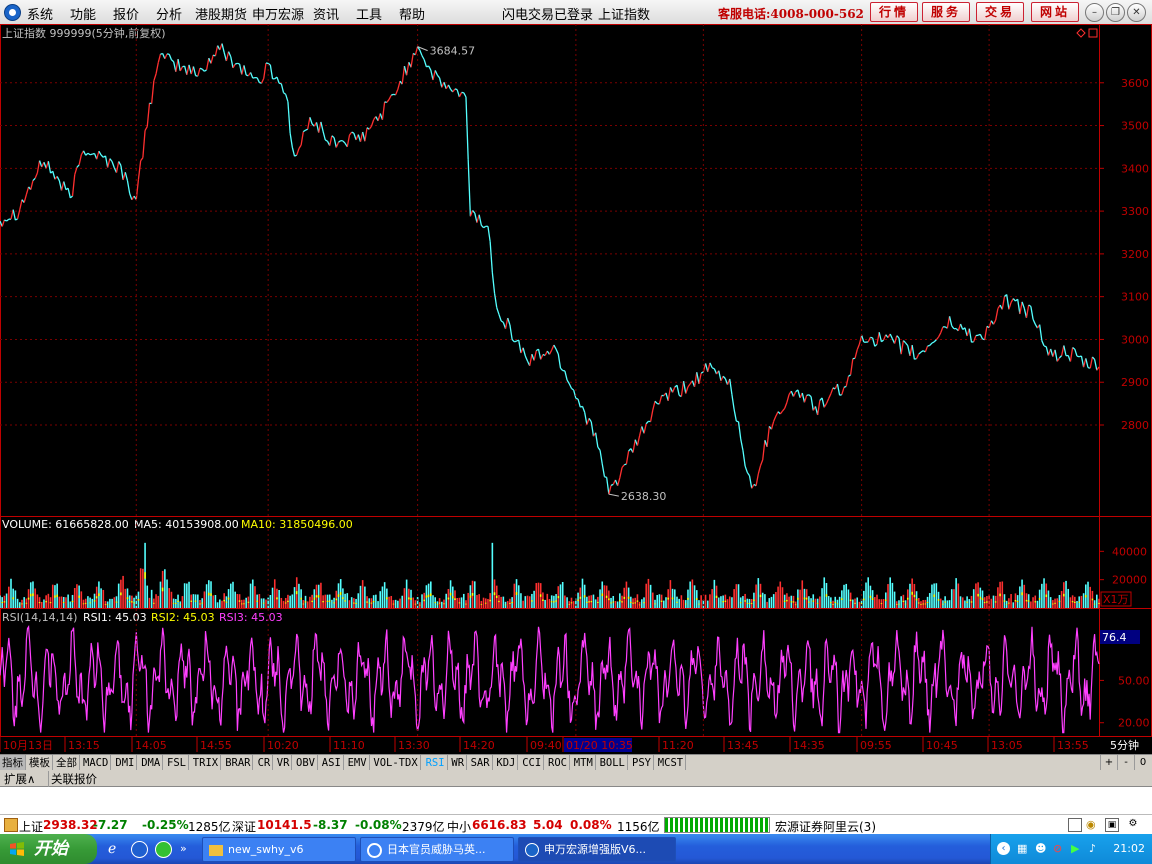  I want to click on btn-market: 行情, so click(894, 12).